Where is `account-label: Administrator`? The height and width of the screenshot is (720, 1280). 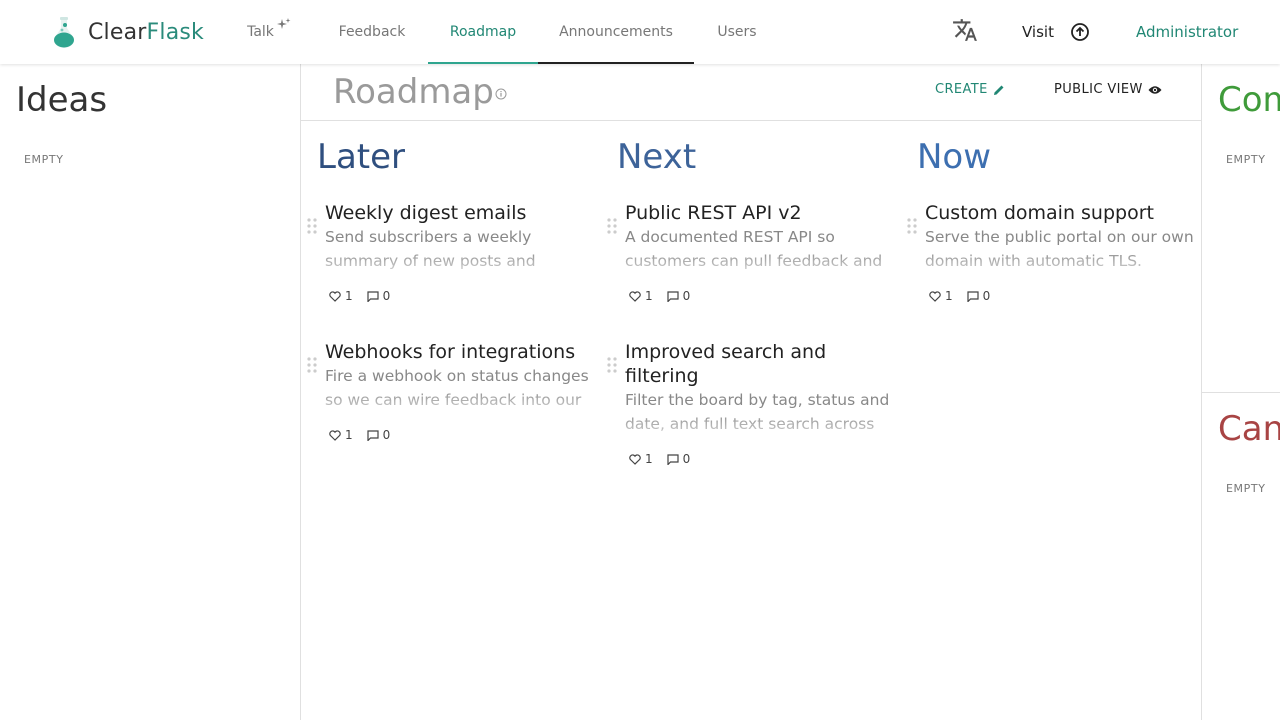 account-label: Administrator is located at coordinates (1187, 32).